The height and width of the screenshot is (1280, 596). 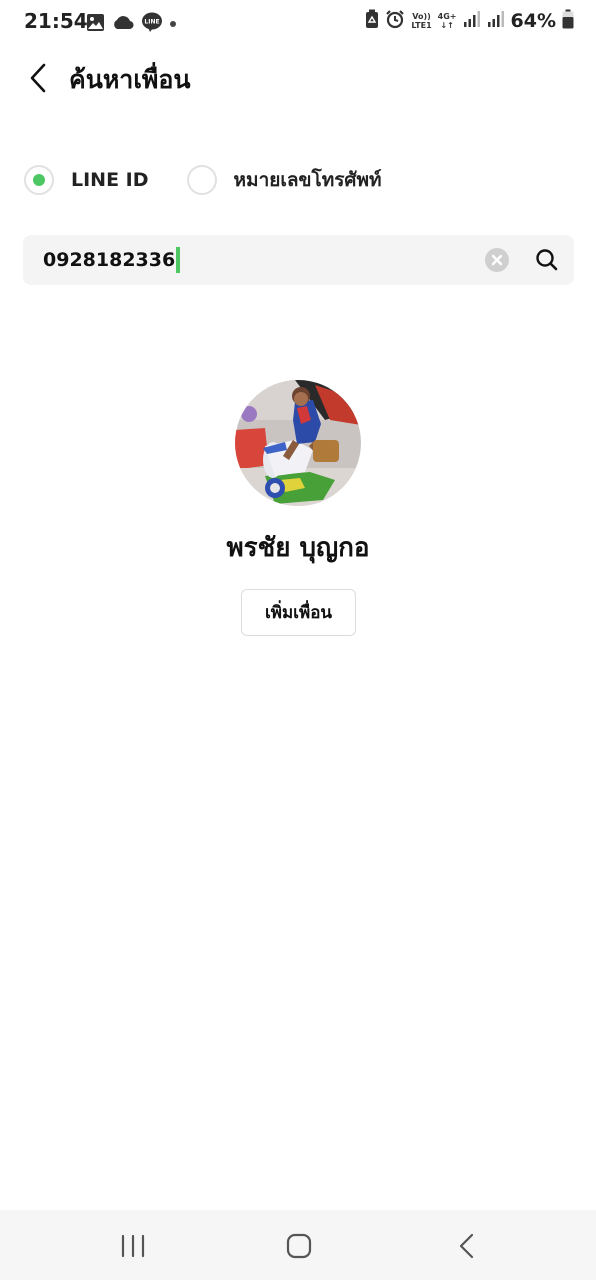 I want to click on chevron-left-icon, so click(x=38, y=78).